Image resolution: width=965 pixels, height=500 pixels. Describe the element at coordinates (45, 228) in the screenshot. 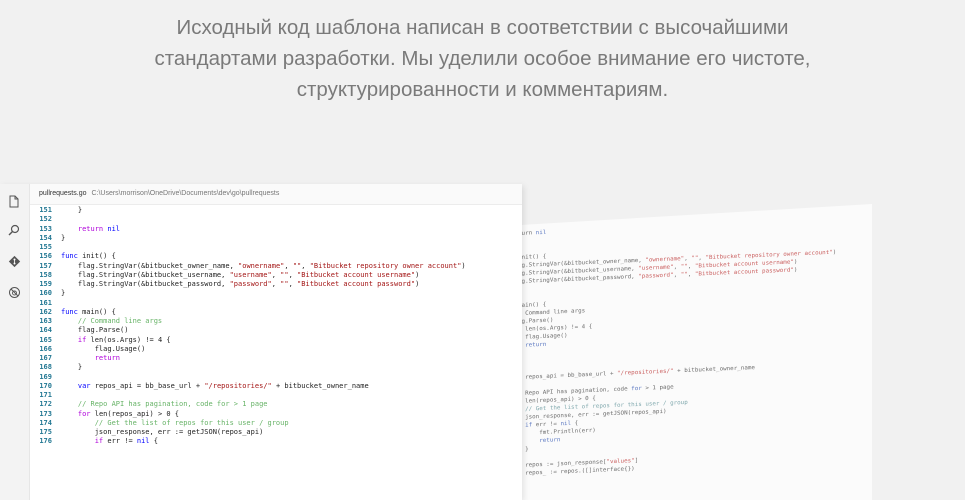

I see `line-number: 153` at that location.